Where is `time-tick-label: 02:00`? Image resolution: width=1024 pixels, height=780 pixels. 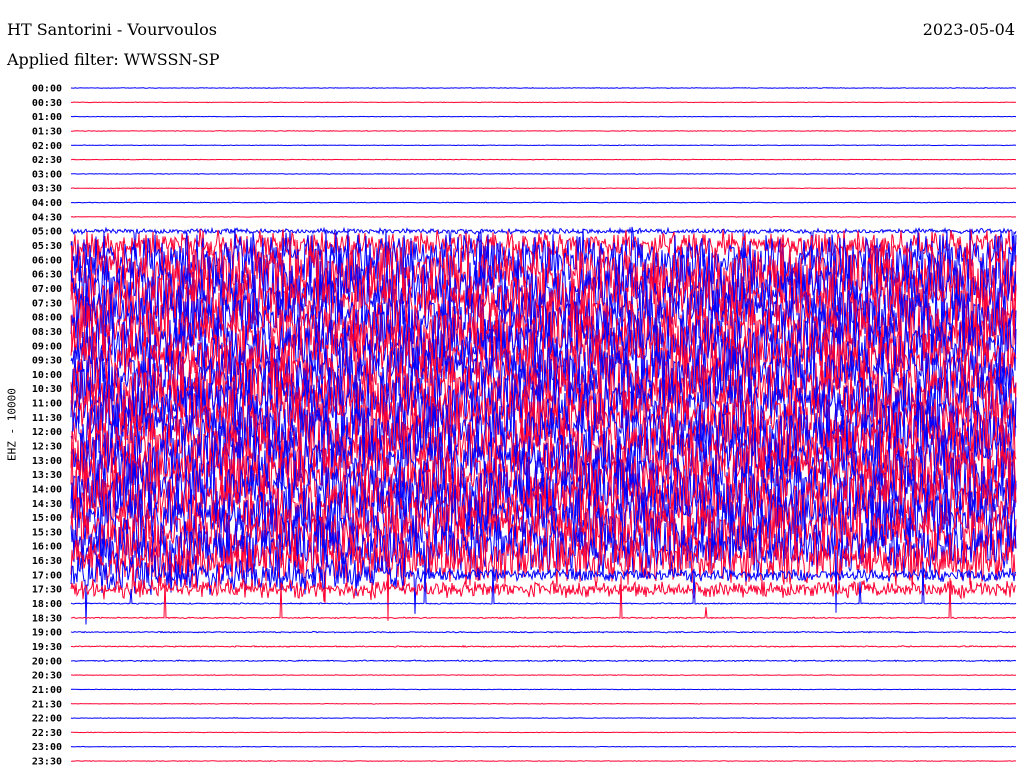 time-tick-label: 02:00 is located at coordinates (47, 146).